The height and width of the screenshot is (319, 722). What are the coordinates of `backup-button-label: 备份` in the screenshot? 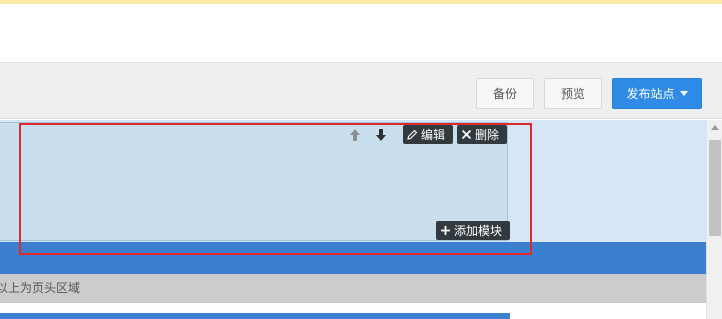 It's located at (504, 94).